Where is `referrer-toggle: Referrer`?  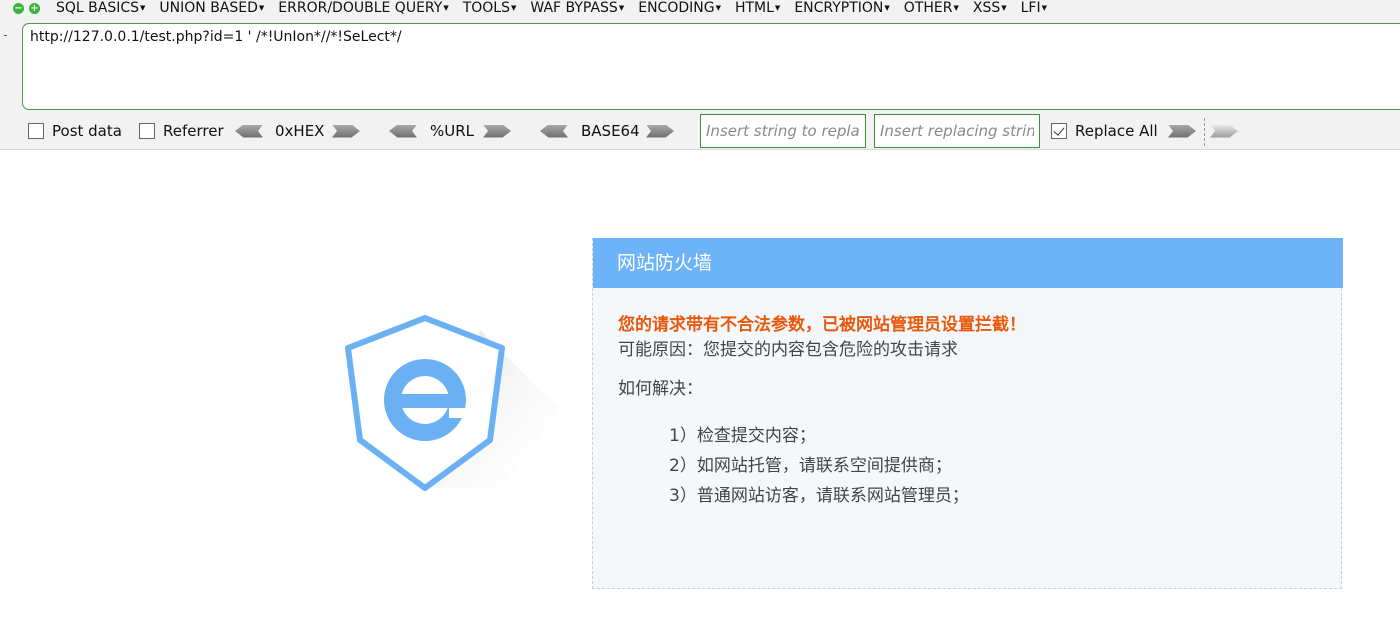
referrer-toggle: Referrer is located at coordinates (181, 131).